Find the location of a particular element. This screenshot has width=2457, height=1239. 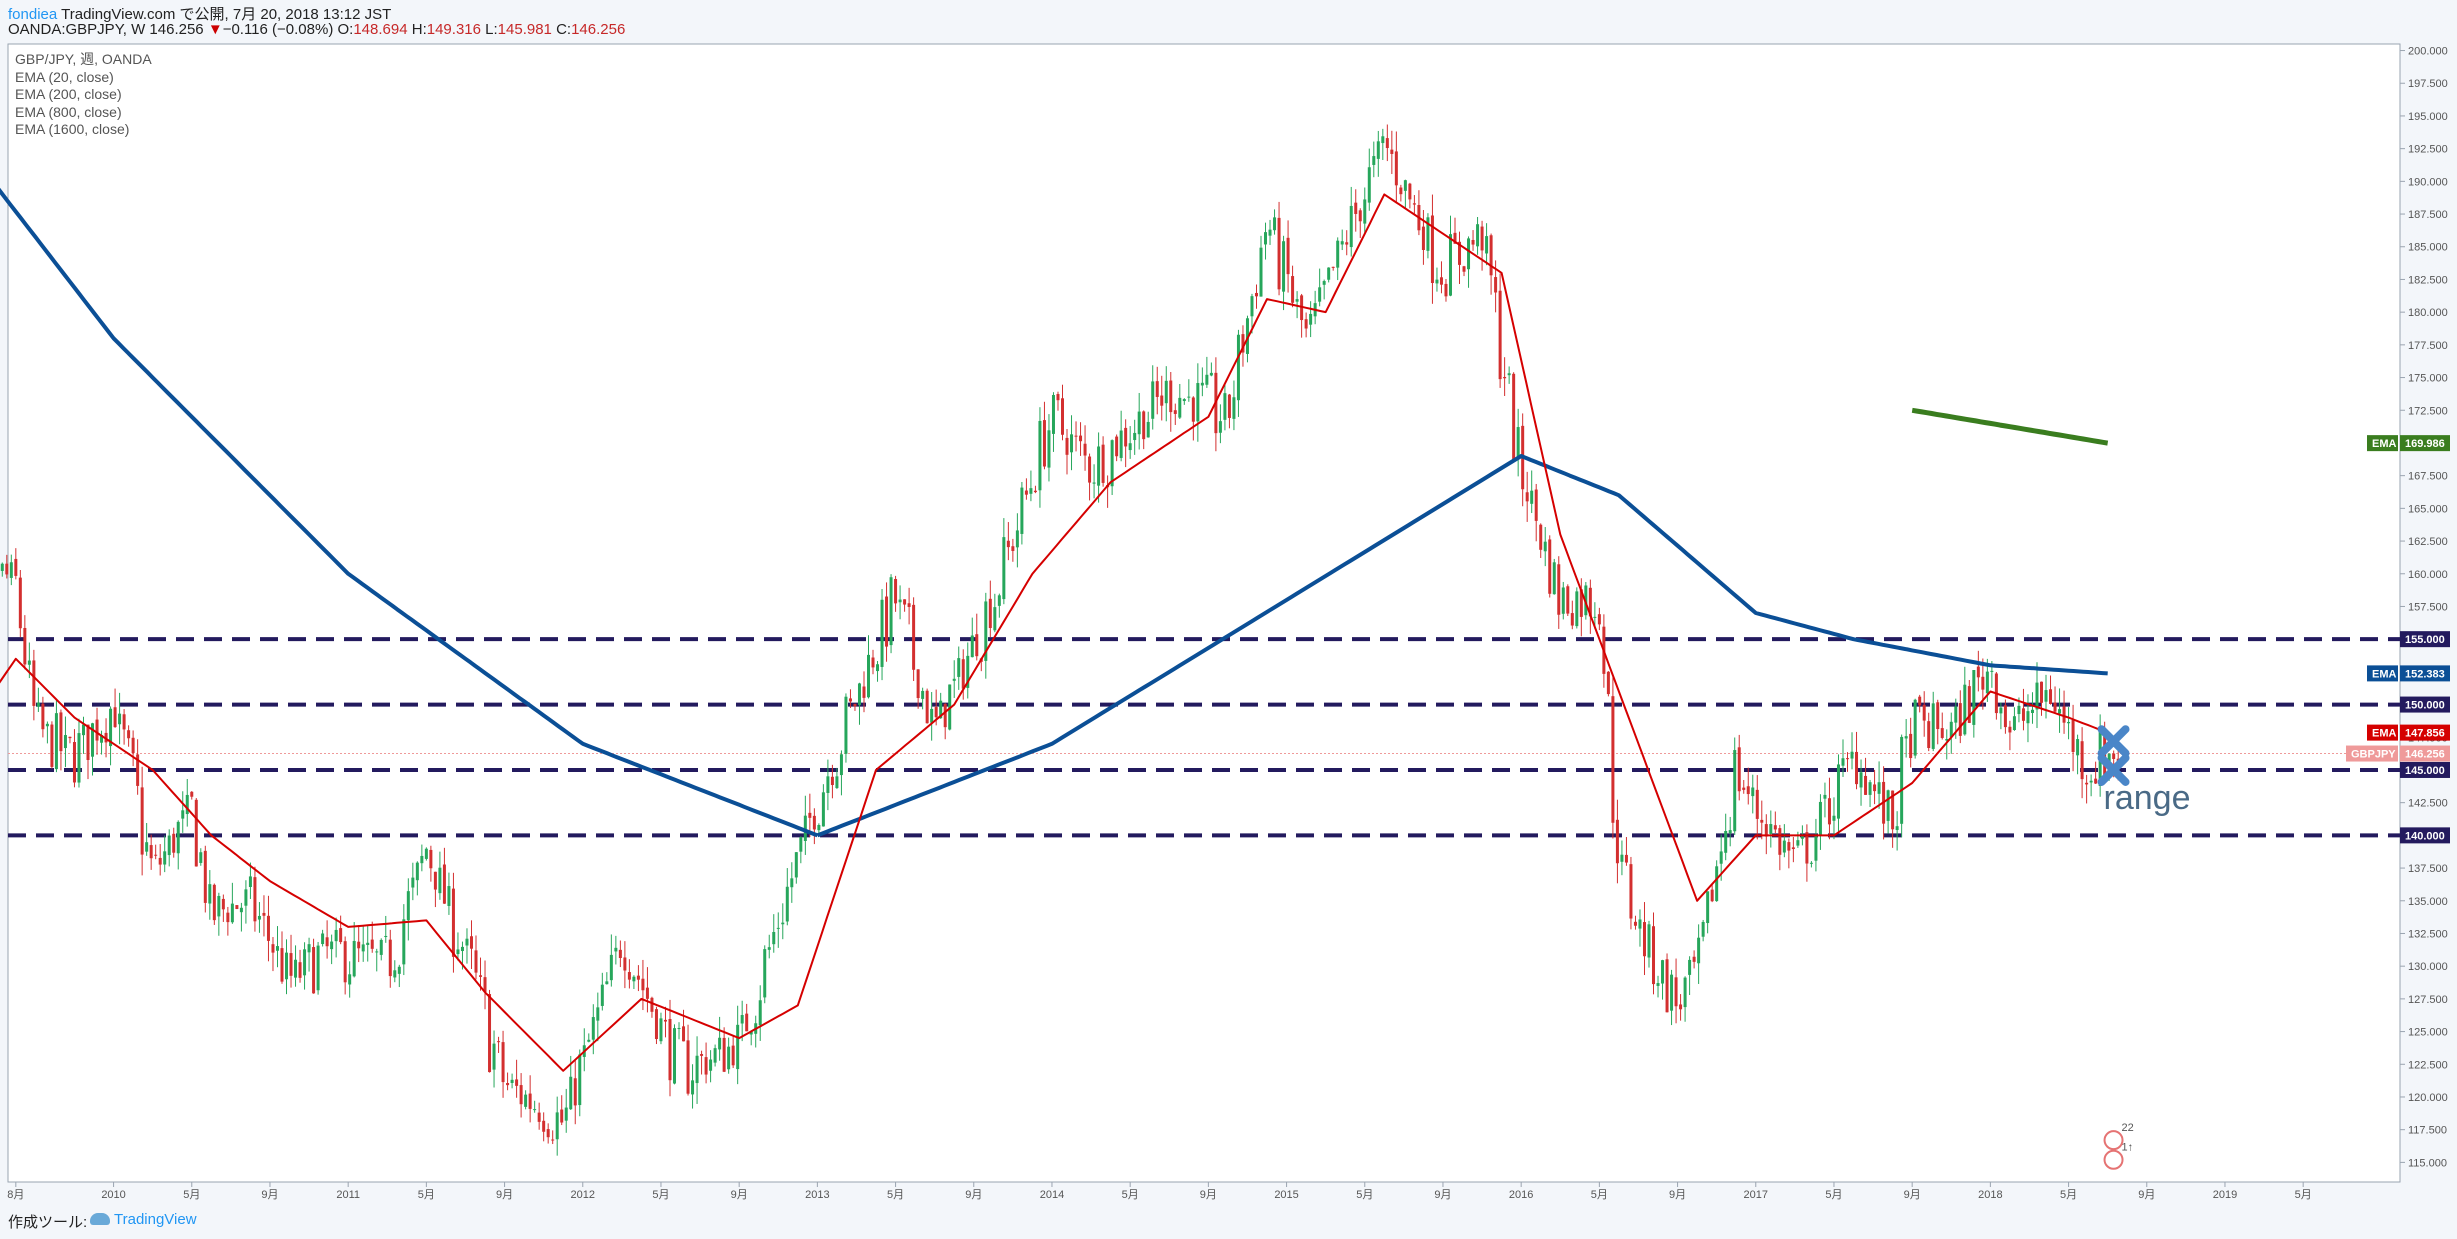

legend-instrument: GBP/JPY, 週, OANDA is located at coordinates (83, 60).